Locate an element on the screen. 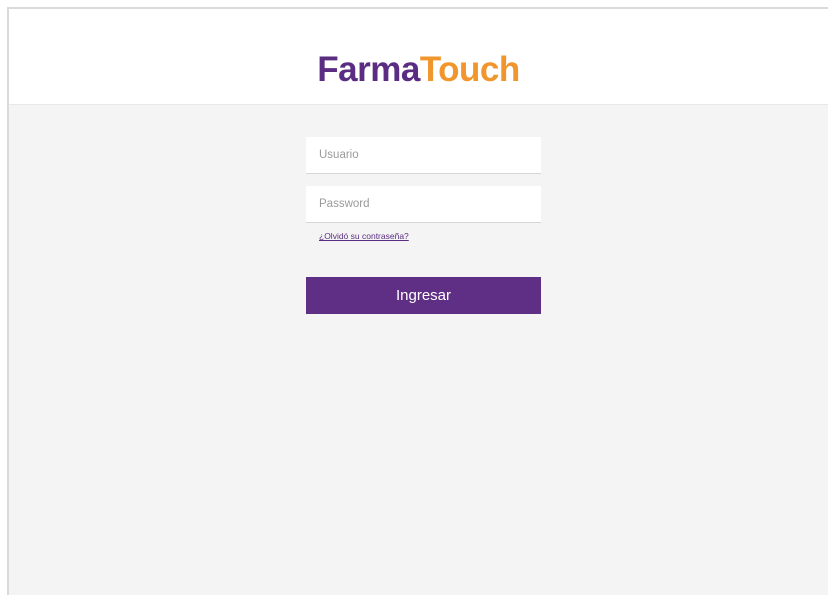  logo-part-touch: Touch is located at coordinates (469, 69).